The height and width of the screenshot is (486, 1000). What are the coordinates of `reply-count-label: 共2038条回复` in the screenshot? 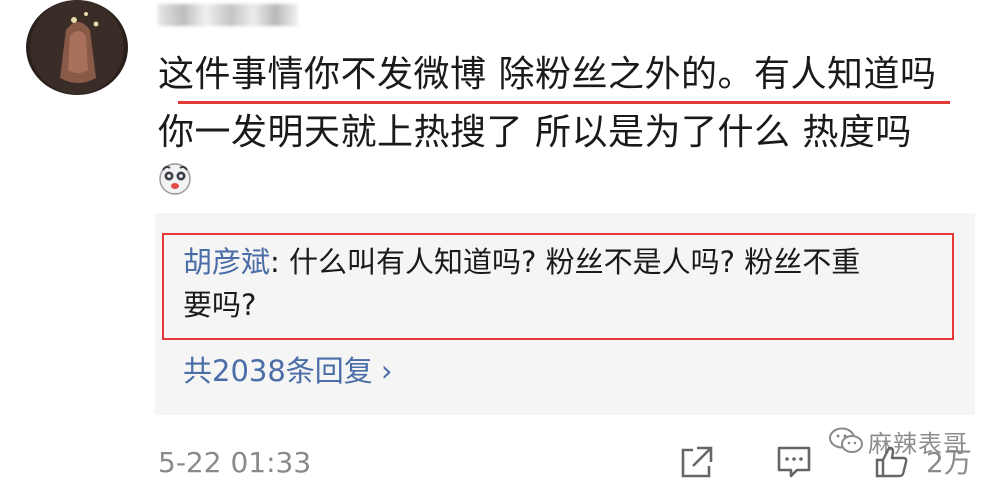 It's located at (278, 371).